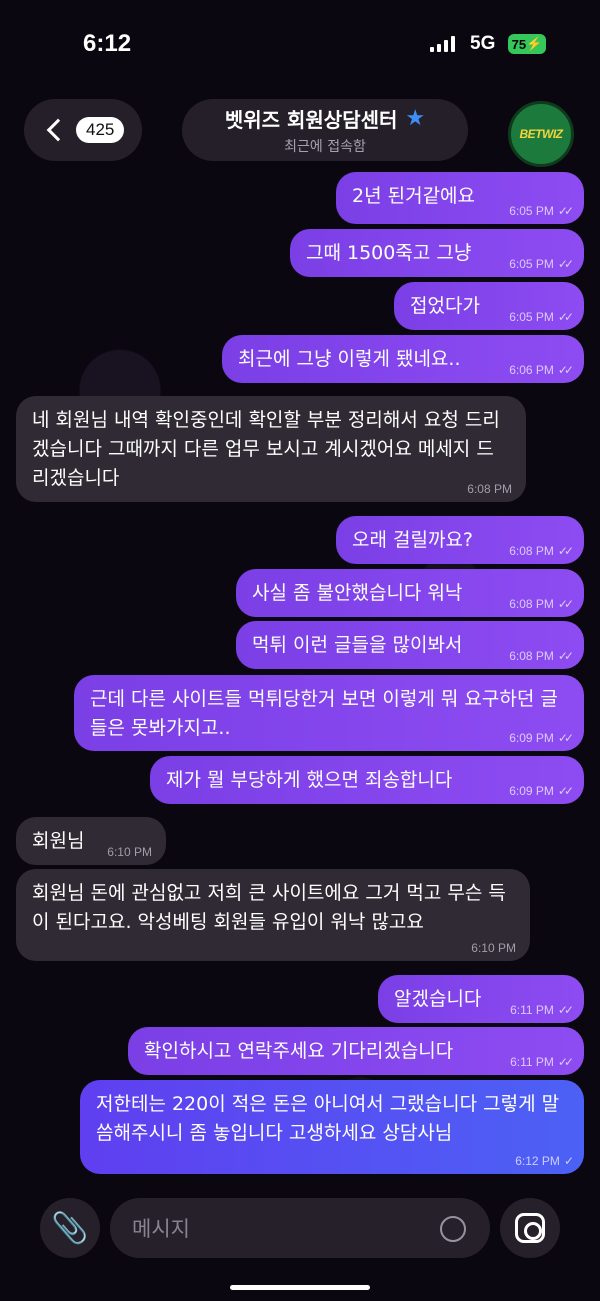  Describe the element at coordinates (58, 841) in the screenshot. I see `message-text: 회원님` at that location.